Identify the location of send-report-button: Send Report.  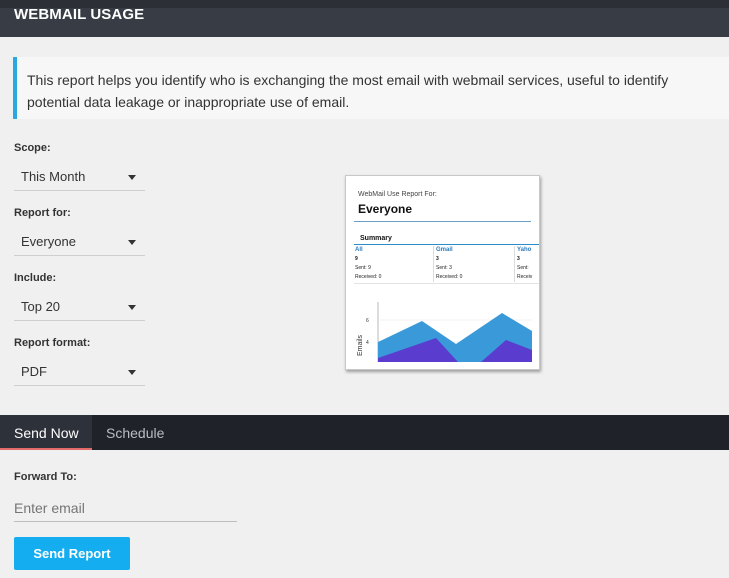
(72, 553).